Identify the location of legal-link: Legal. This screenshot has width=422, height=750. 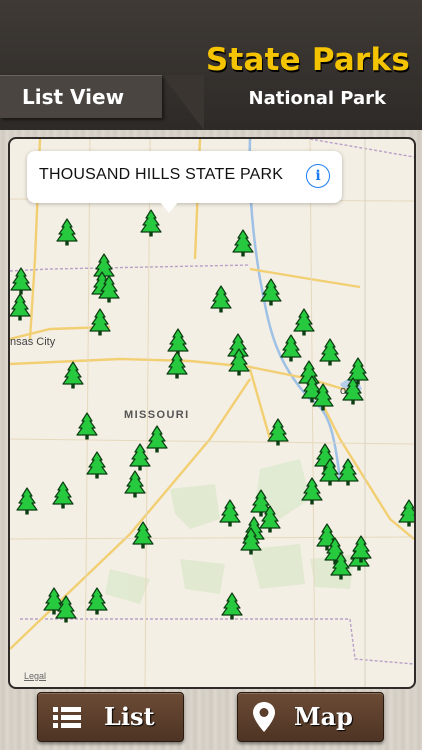
(35, 676).